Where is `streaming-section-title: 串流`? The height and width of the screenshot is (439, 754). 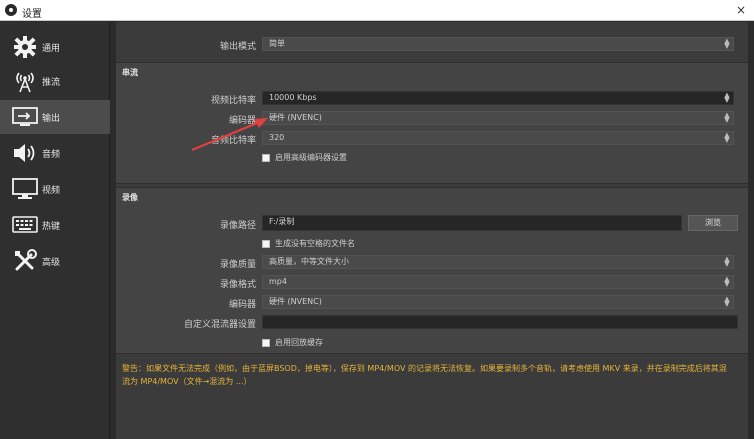 streaming-section-title: 串流 is located at coordinates (130, 72).